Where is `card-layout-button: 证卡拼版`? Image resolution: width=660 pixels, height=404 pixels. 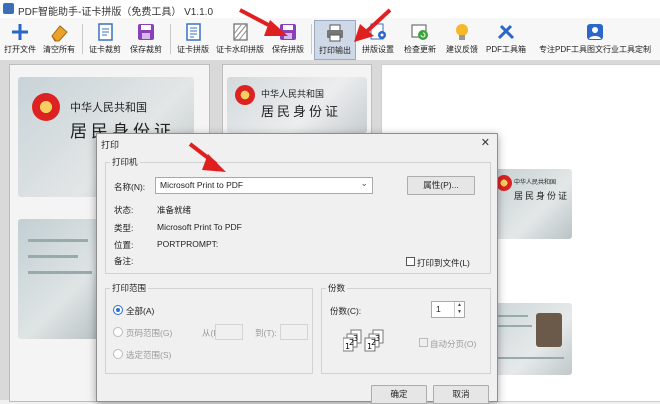
card-layout-button: 证卡拼版 is located at coordinates (193, 39).